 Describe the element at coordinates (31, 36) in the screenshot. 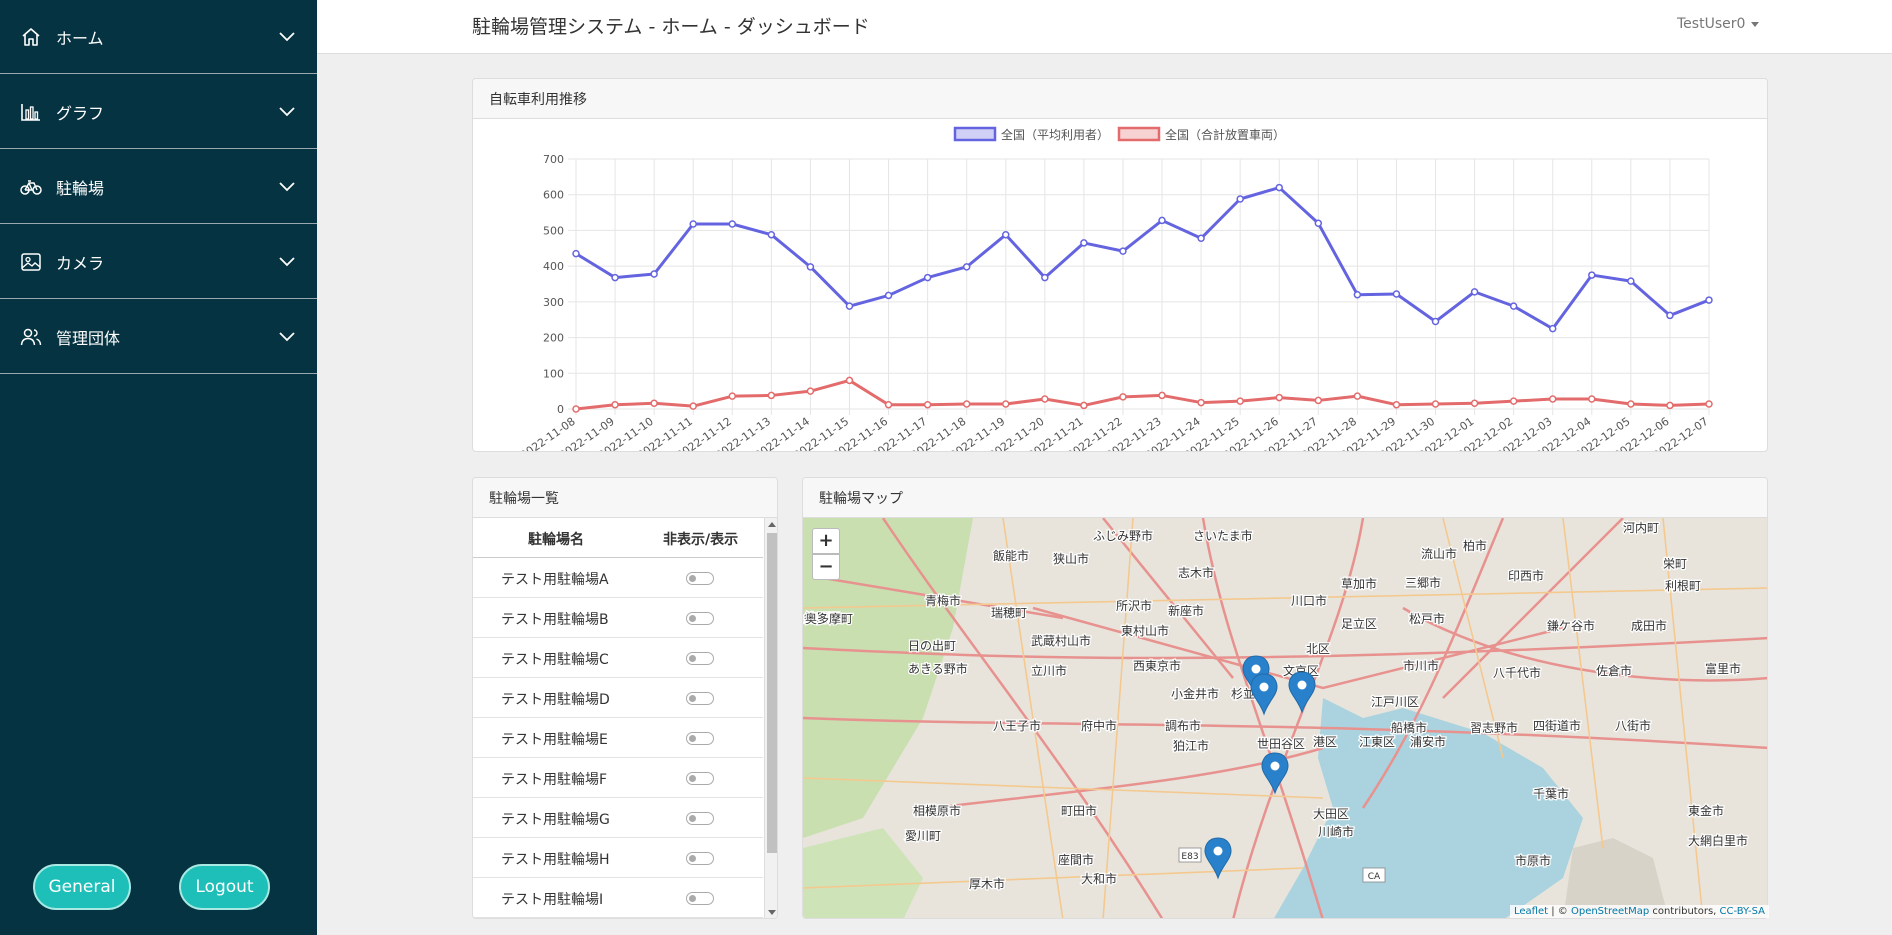

I see `home-icon` at that location.